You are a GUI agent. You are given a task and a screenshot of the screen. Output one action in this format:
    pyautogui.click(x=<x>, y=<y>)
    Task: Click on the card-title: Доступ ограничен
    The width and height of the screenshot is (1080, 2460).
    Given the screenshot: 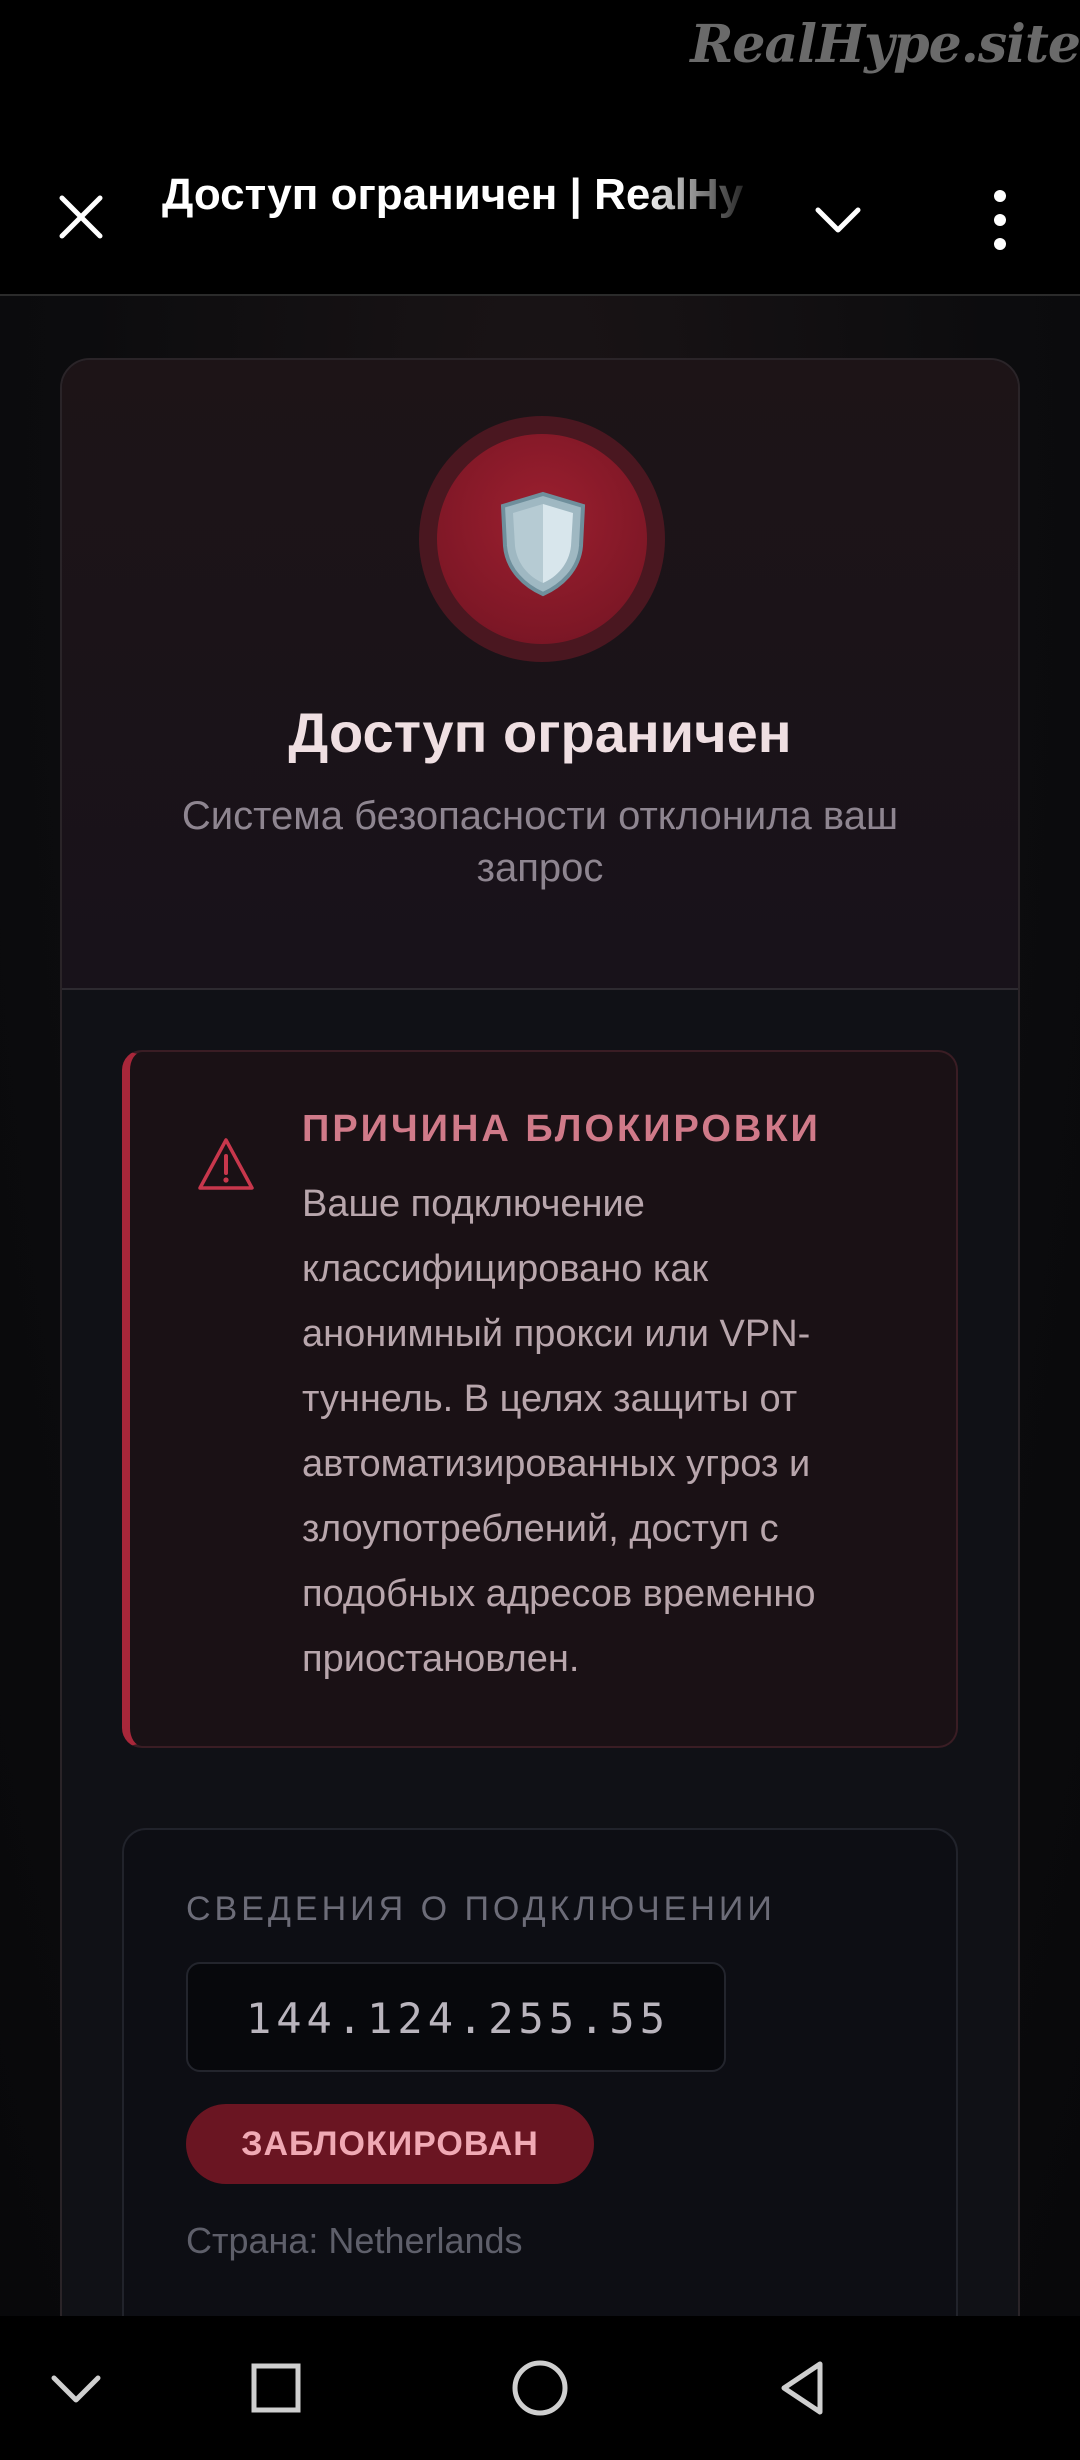 What is the action you would take?
    pyautogui.click(x=540, y=732)
    